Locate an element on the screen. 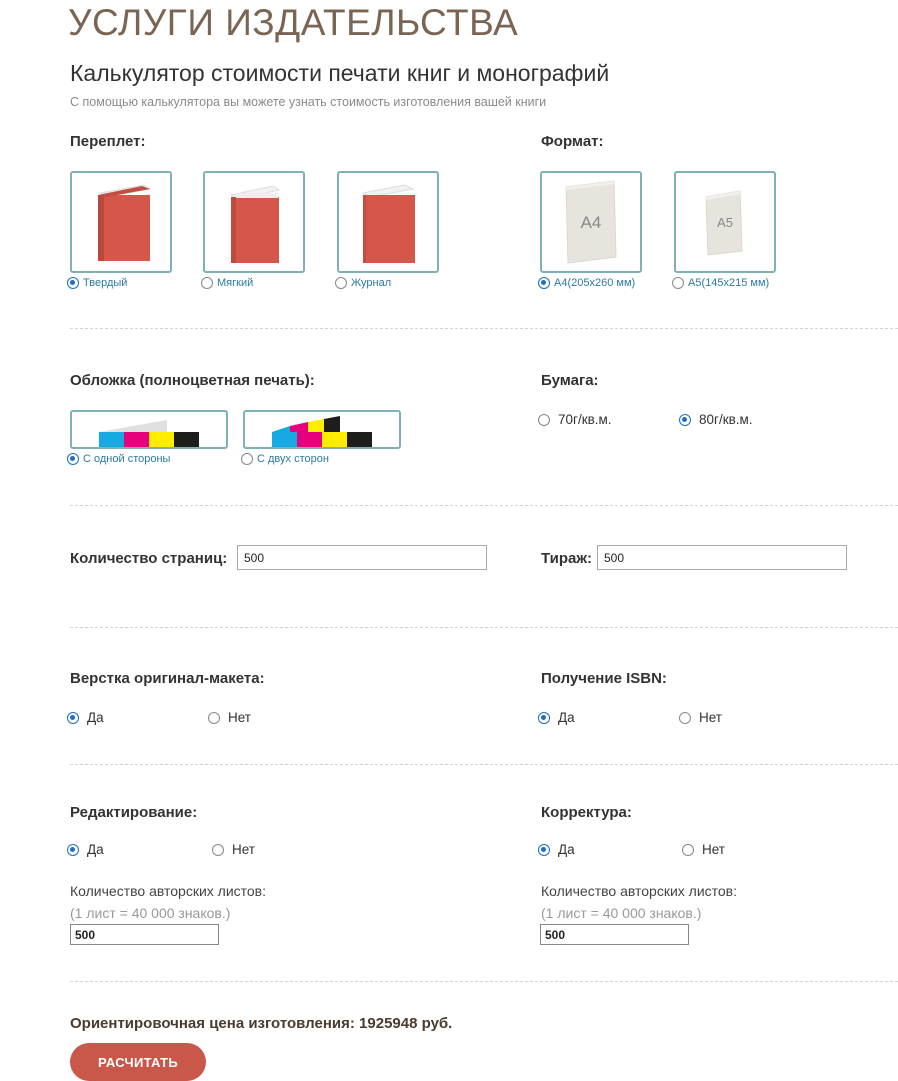 The image size is (898, 1081). proofreading-option-no: Нет is located at coordinates (703, 849).